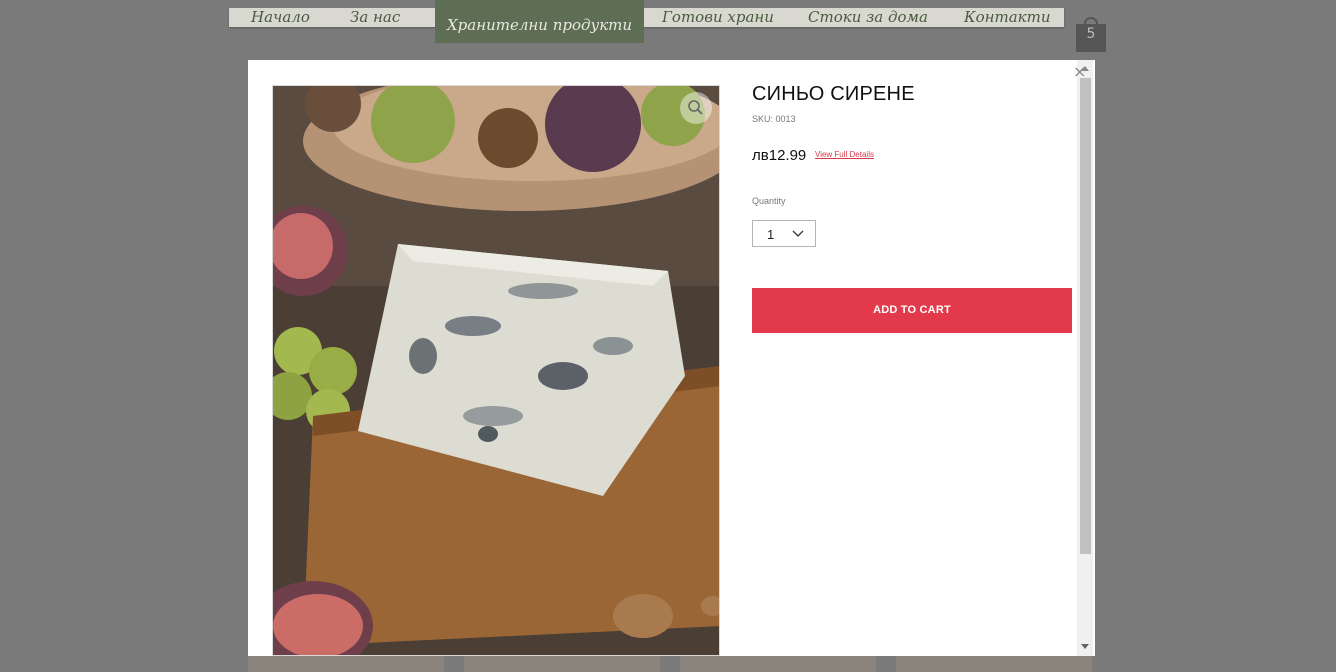  Describe the element at coordinates (833, 94) in the screenshot. I see `product-title: СИНЬО СИРЕНЕ` at that location.